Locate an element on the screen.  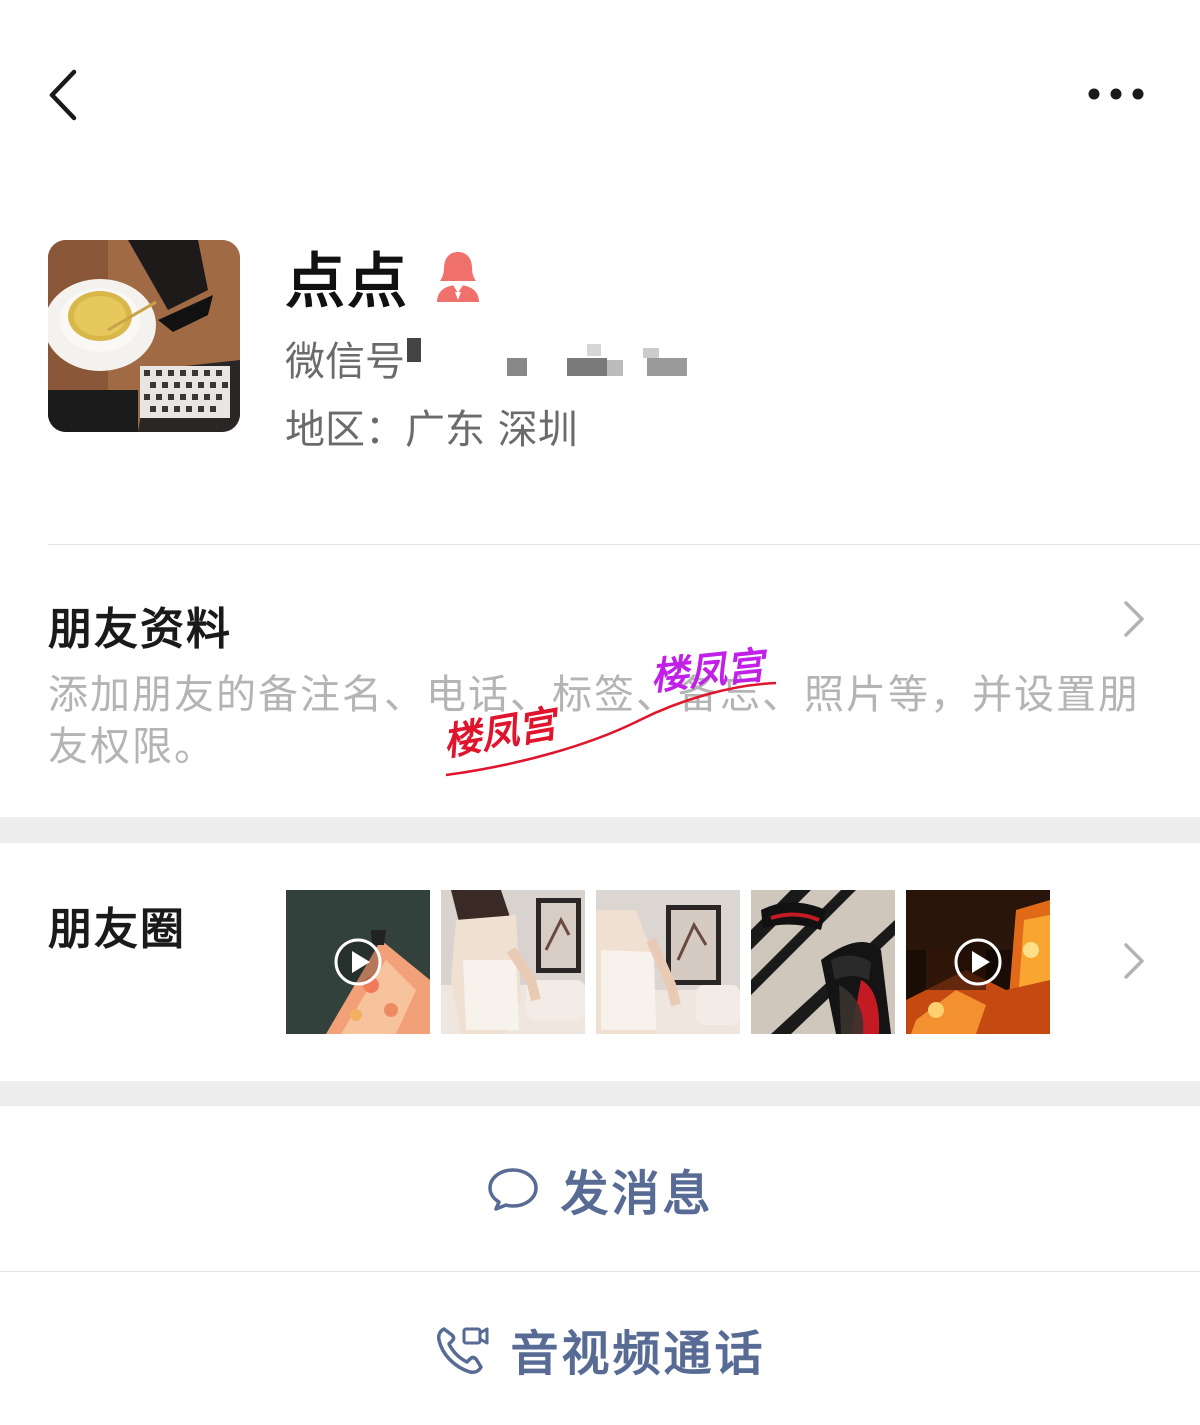
watermark-underline is located at coordinates (611, 729).